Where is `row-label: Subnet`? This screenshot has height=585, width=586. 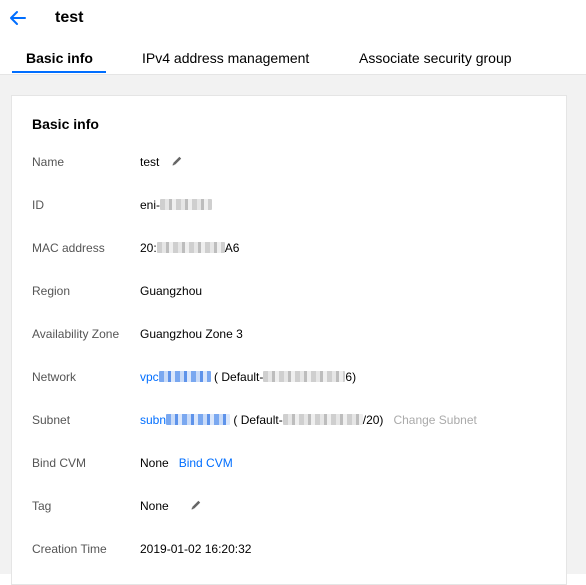
row-label: Subnet is located at coordinates (51, 420).